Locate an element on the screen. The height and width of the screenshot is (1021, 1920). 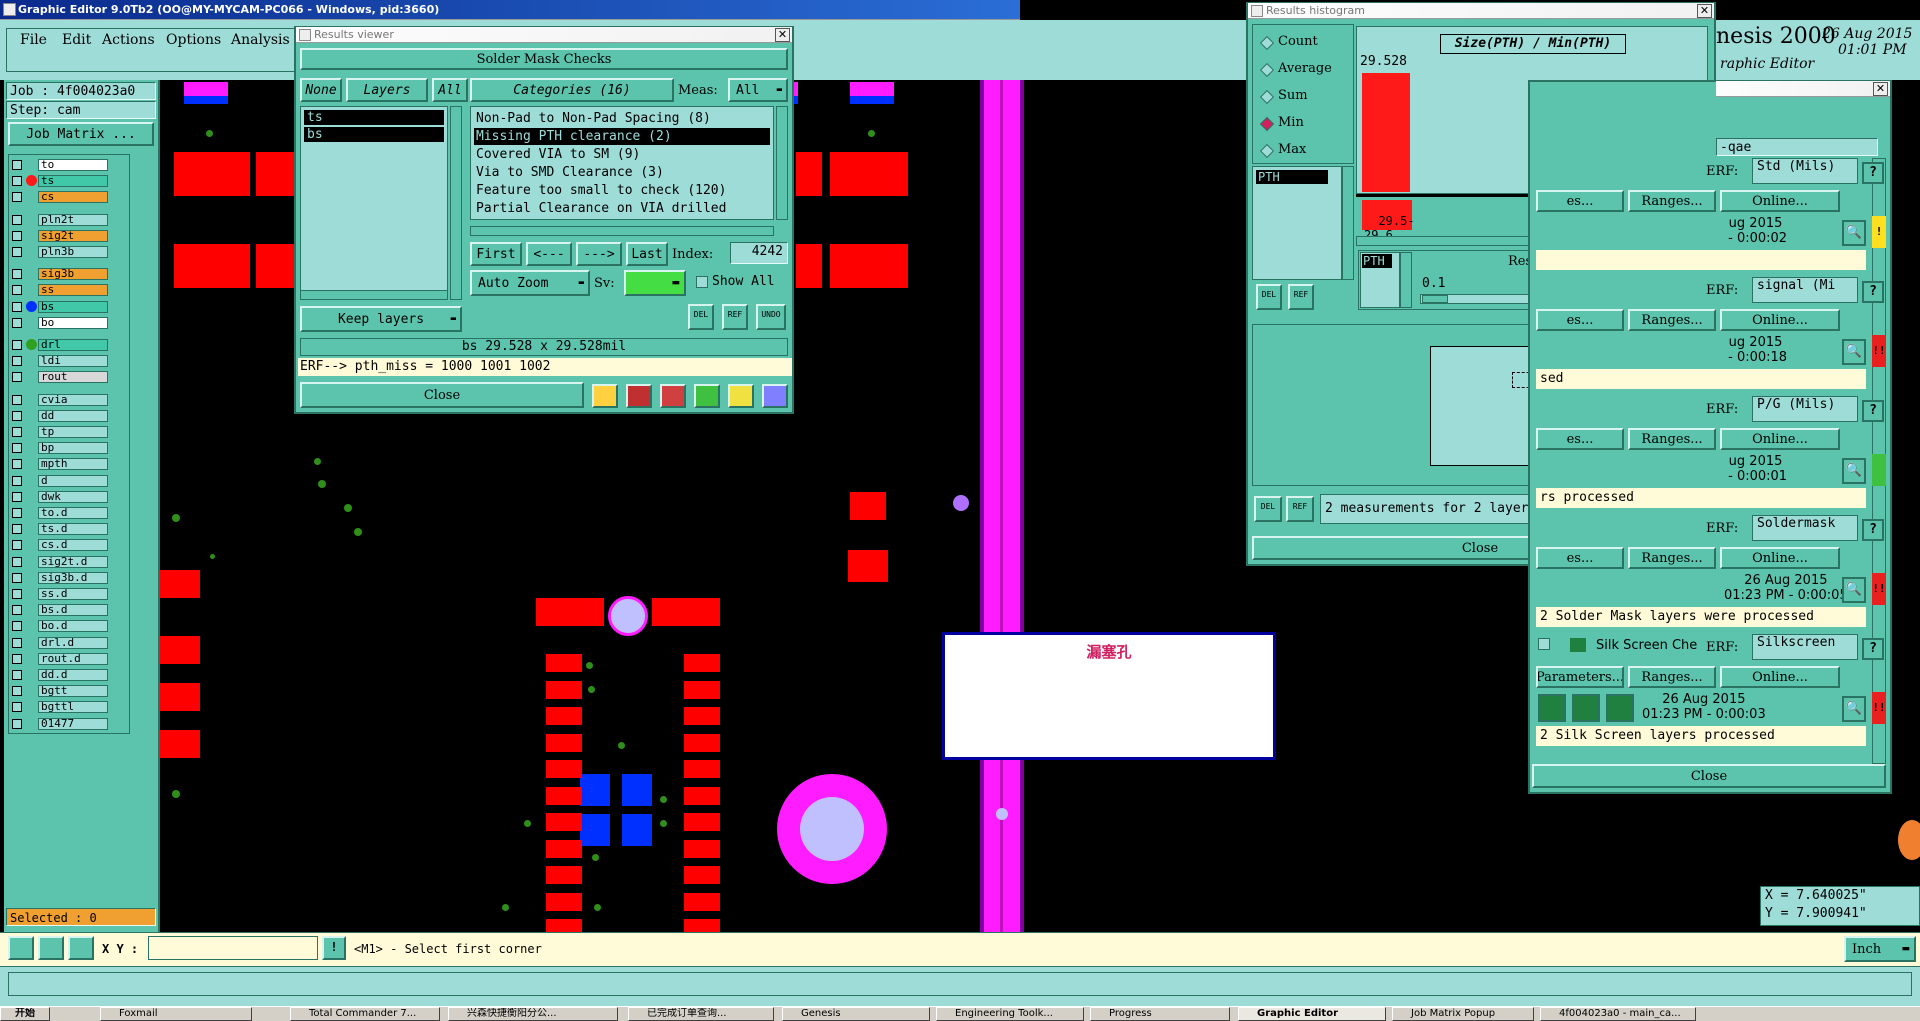
alert-icon: ! is located at coordinates (334, 948).